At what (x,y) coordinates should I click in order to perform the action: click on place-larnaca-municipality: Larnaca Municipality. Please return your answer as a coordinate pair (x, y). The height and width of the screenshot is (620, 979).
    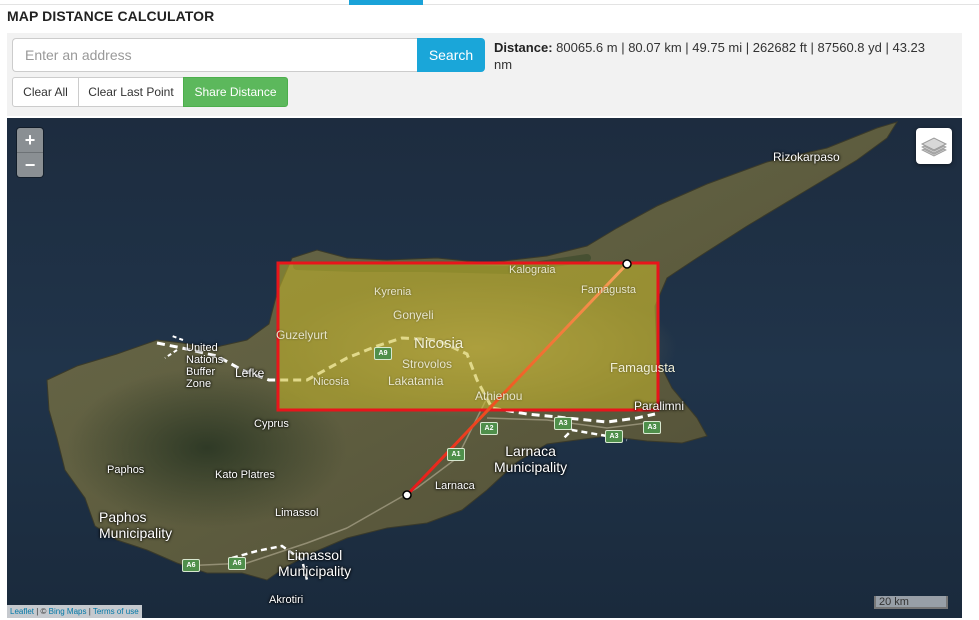
    Looking at the image, I should click on (531, 459).